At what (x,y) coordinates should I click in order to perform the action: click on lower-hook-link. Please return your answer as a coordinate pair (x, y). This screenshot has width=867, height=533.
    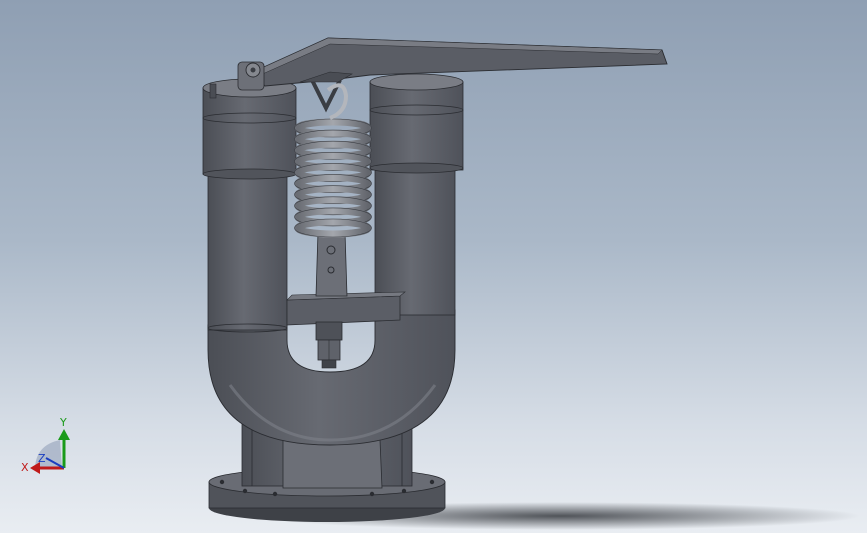
    Looking at the image, I should click on (331, 264).